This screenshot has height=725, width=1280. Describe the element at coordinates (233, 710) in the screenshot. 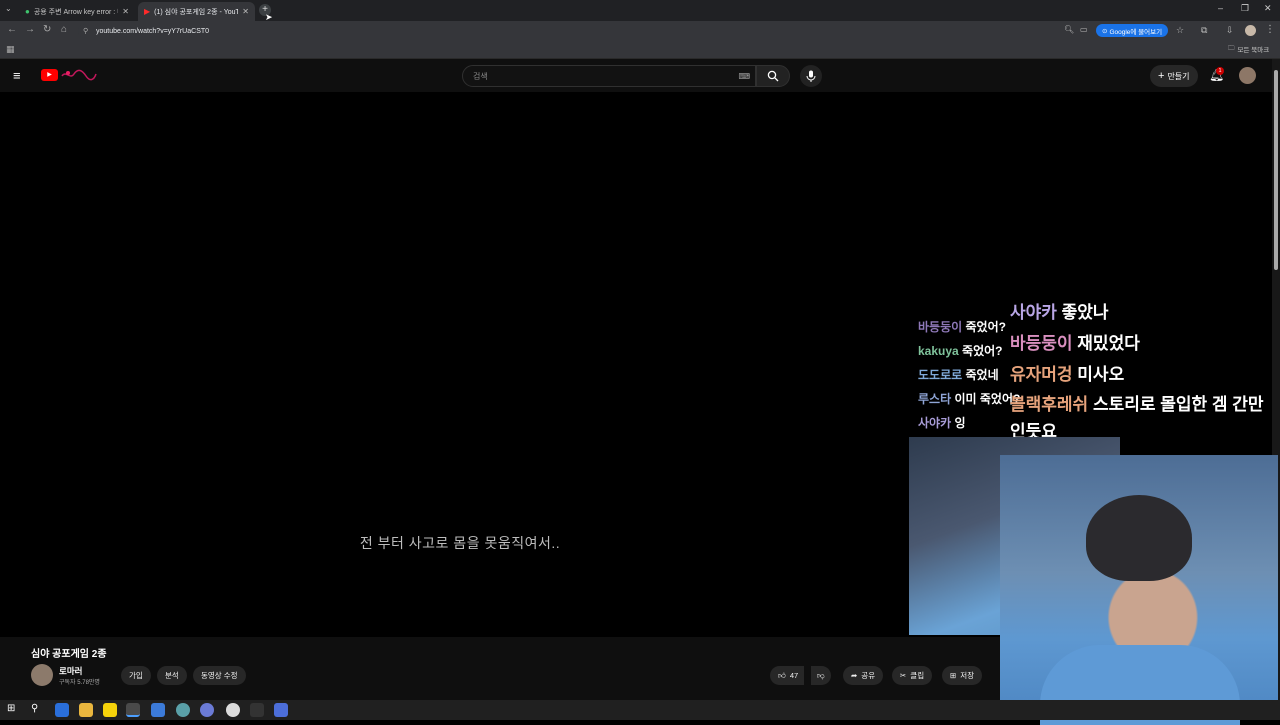

I see `obs-icon` at that location.